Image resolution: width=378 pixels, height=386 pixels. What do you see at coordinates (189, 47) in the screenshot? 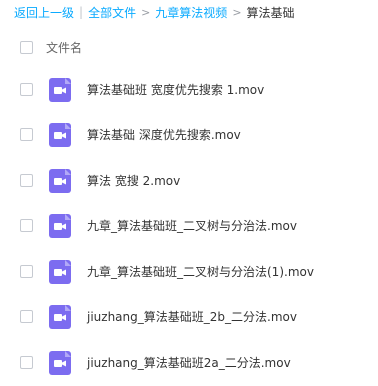
I see `file-list-header: 文件名` at bounding box center [189, 47].